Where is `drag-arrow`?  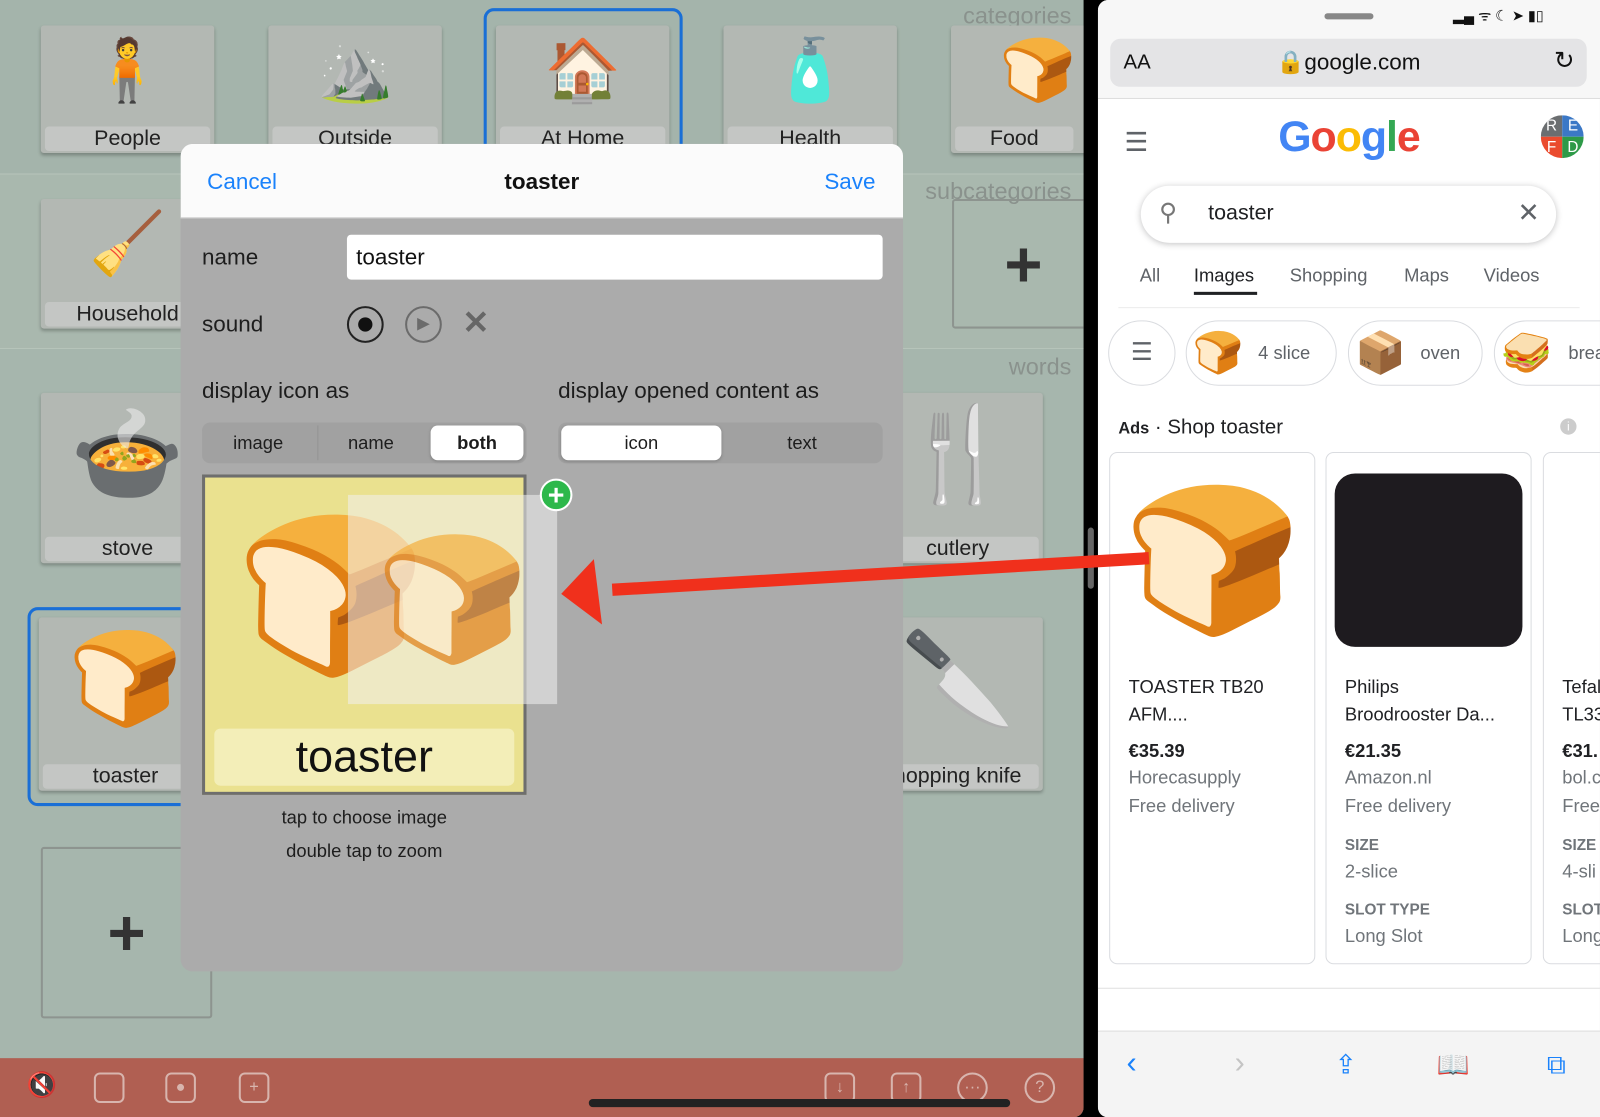 drag-arrow is located at coordinates (855, 588).